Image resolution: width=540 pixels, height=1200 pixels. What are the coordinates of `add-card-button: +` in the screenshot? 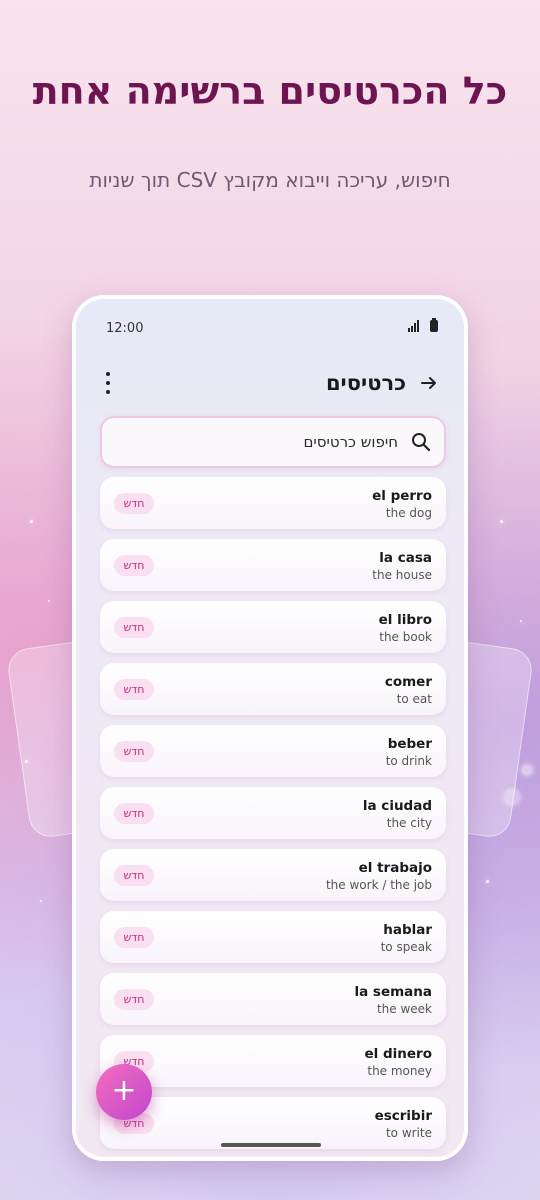 It's located at (124, 1092).